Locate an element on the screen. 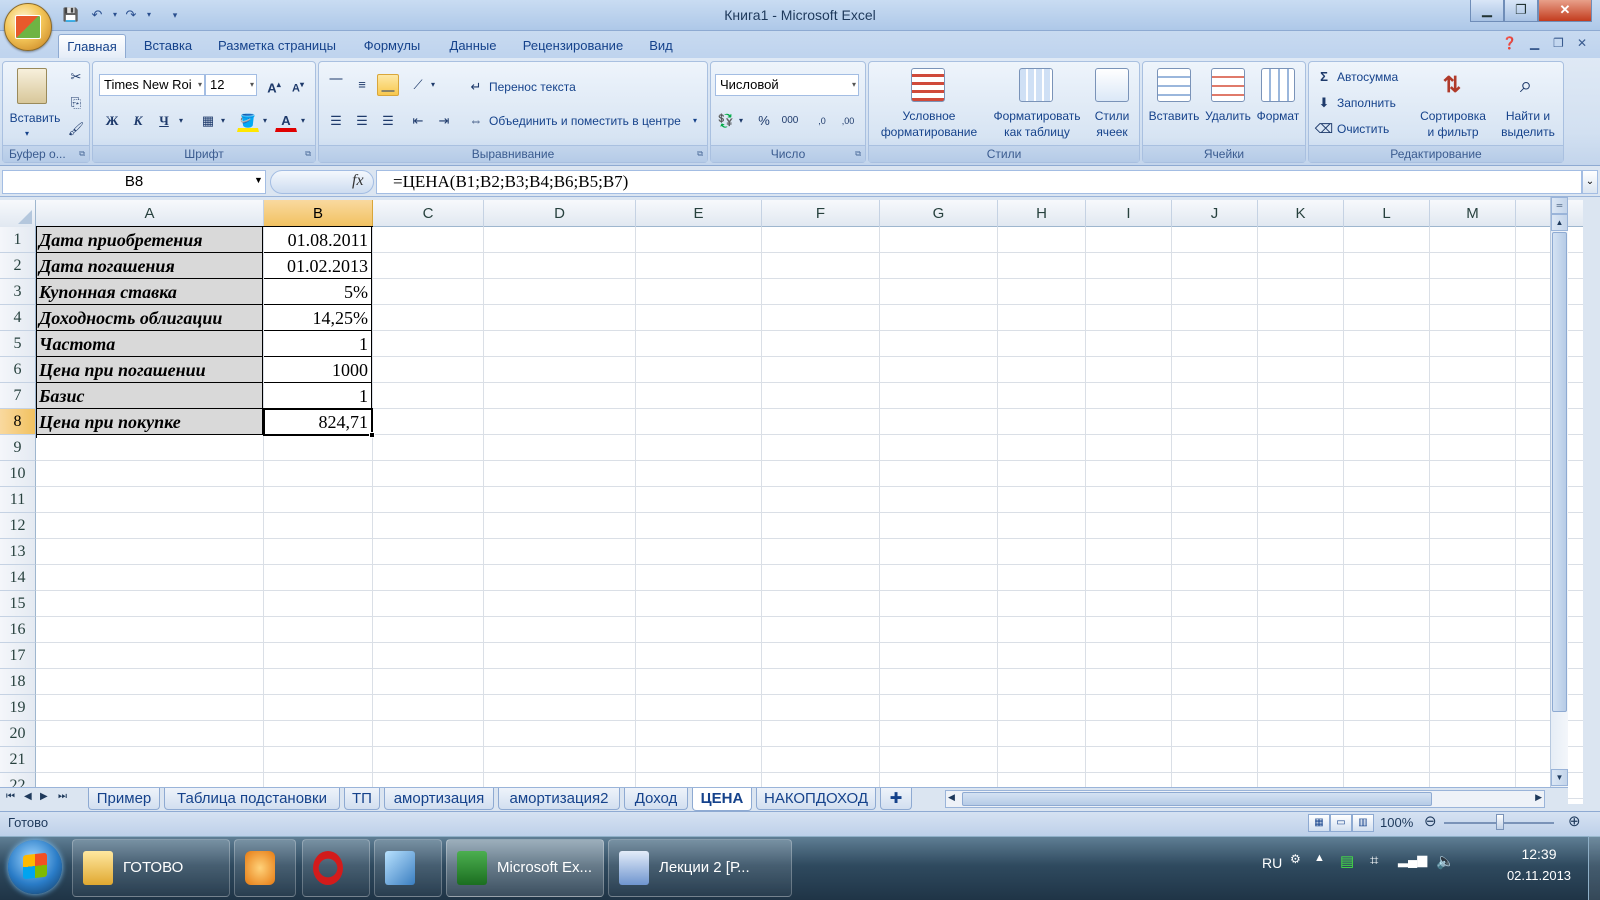 This screenshot has height=900, width=1600. formula-input: =ЦЕНА(B1;B2;B3;B4;B6;B5;B7) is located at coordinates (979, 182).